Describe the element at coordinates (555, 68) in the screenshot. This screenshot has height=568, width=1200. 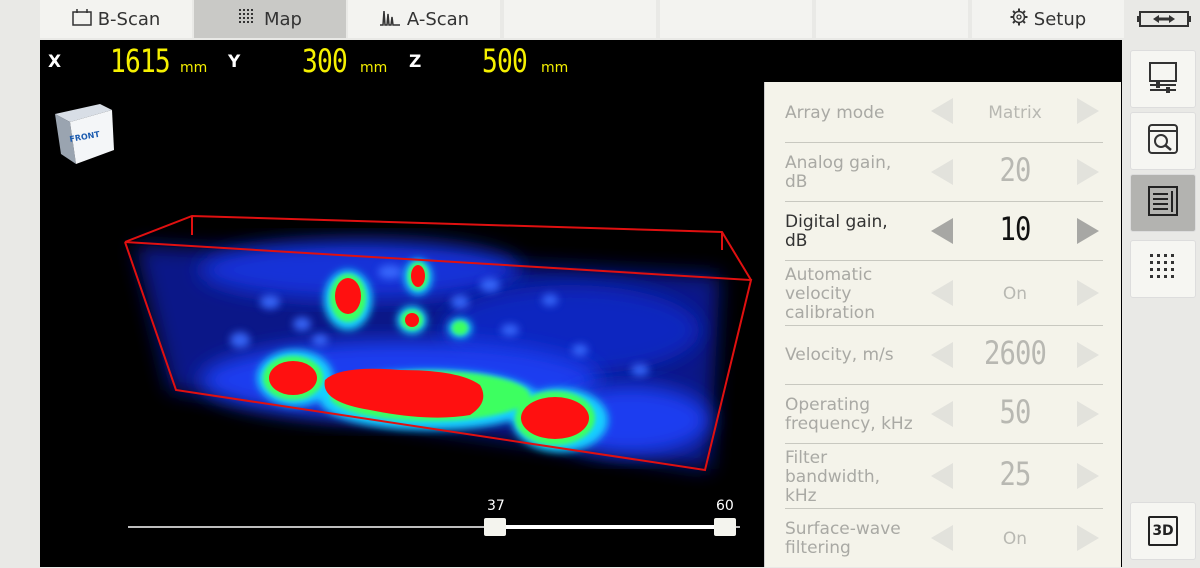
I see `z-unit: mm` at that location.